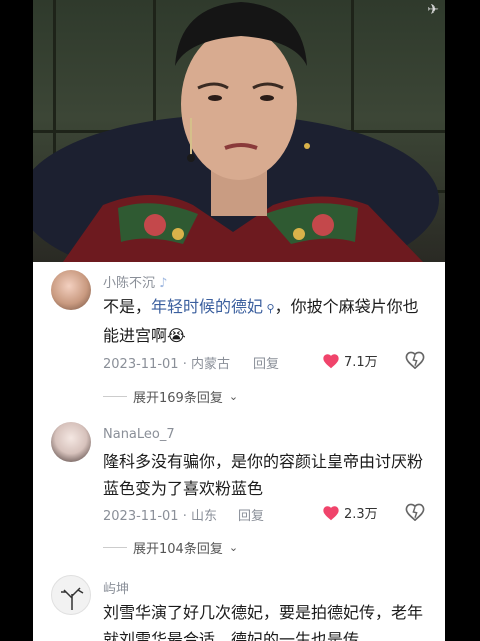  I want to click on comment-meta: 2023-11-01 · 内蒙古, so click(166, 364).